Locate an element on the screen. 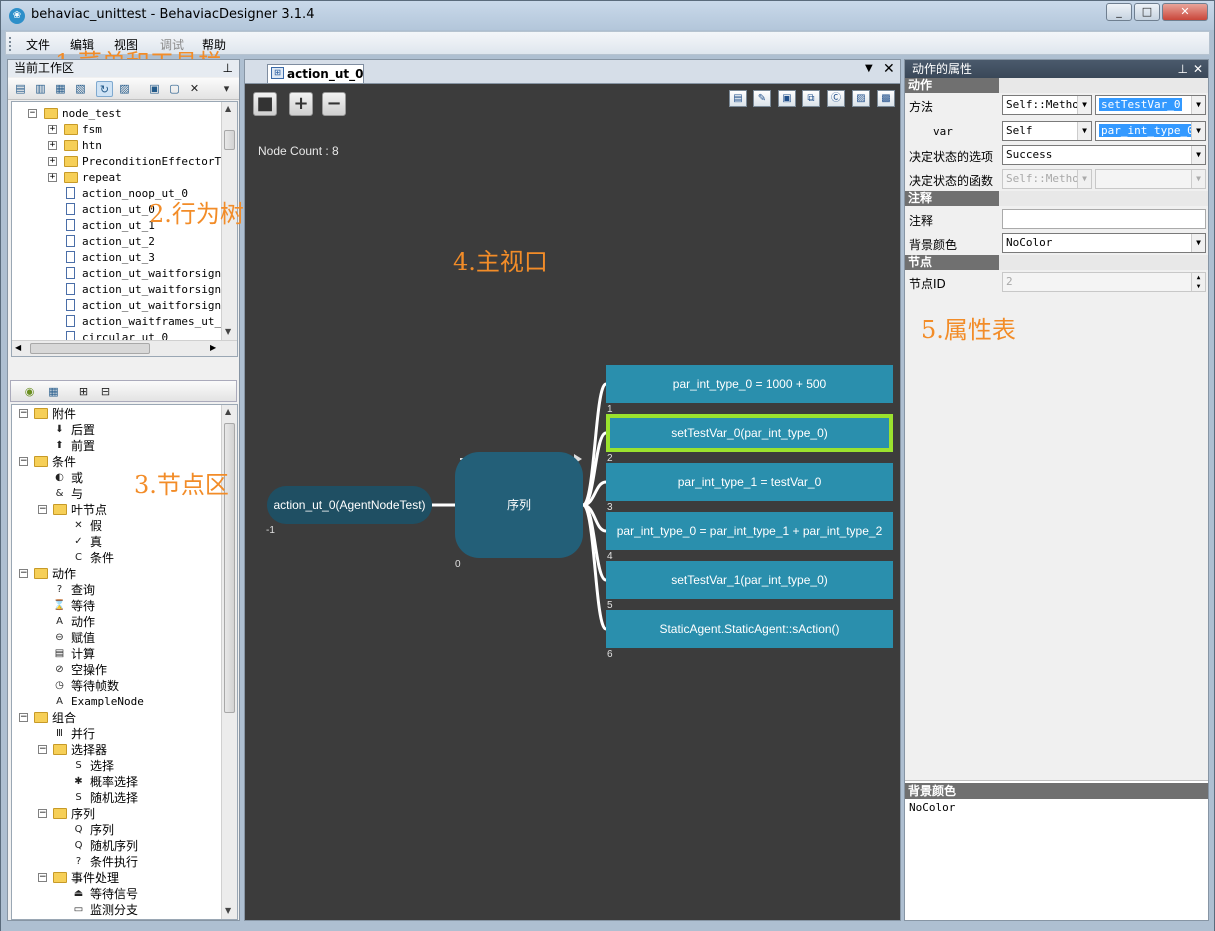 This screenshot has height=931, width=1215. node-palette-item: − 选择器 is located at coordinates (117, 750).